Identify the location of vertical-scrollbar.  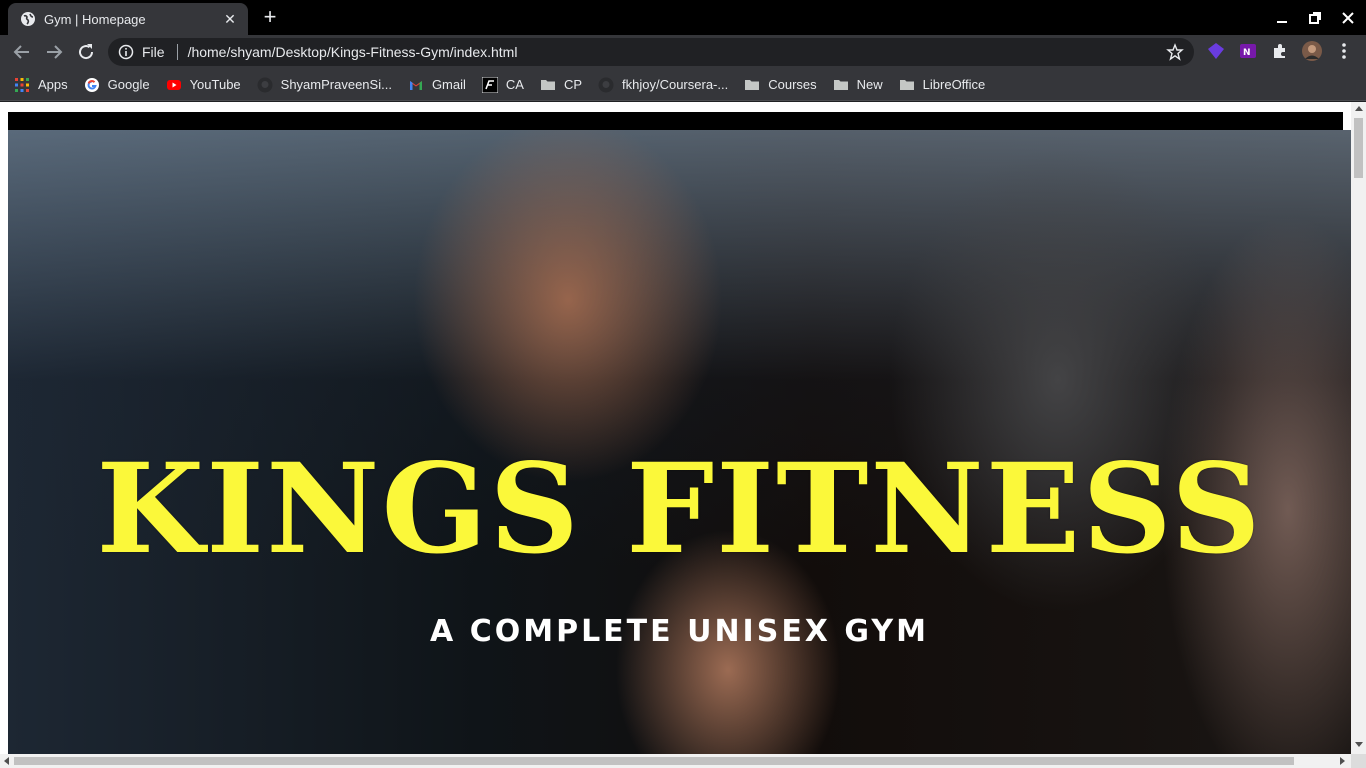
(1358, 428).